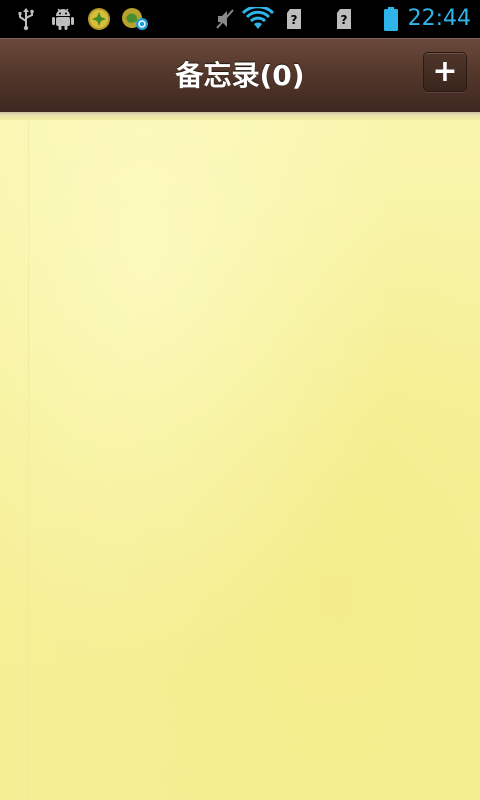 The width and height of the screenshot is (480, 800). What do you see at coordinates (240, 19) in the screenshot?
I see `status-bar: ? ? 22:44` at bounding box center [240, 19].